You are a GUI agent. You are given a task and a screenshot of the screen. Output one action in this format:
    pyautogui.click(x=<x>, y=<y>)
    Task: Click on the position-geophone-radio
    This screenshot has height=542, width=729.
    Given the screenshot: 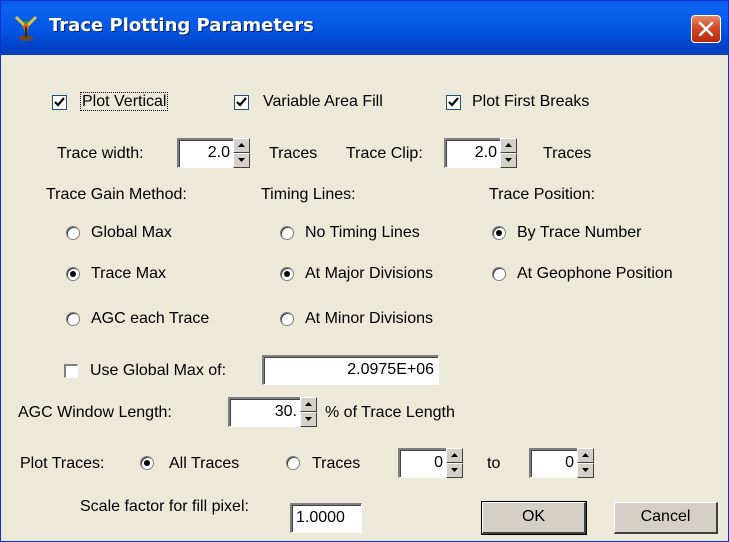 What is the action you would take?
    pyautogui.click(x=499, y=274)
    